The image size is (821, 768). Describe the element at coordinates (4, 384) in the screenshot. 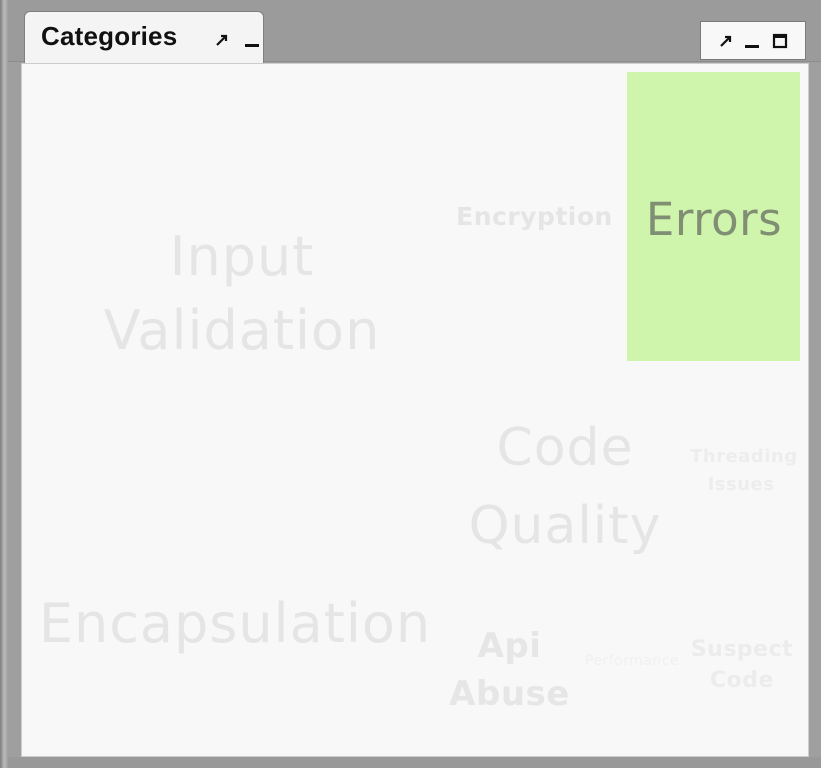

I see `window-left-edge` at that location.